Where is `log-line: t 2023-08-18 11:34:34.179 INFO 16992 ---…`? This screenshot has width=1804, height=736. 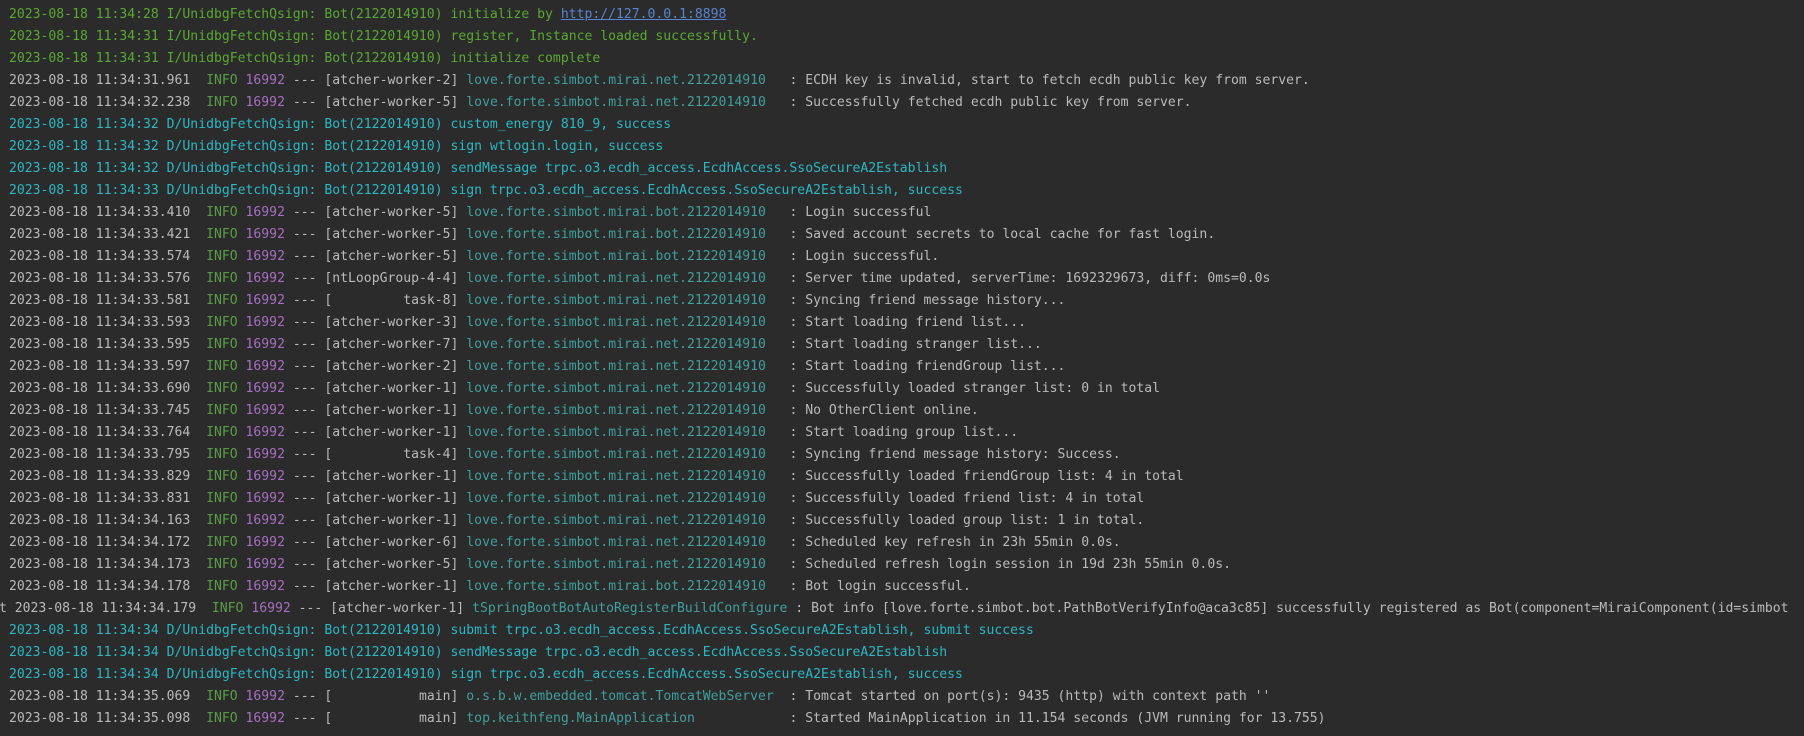
log-line: t 2023-08-18 11:34:34.179 INFO 16992 ---… is located at coordinates (902, 609).